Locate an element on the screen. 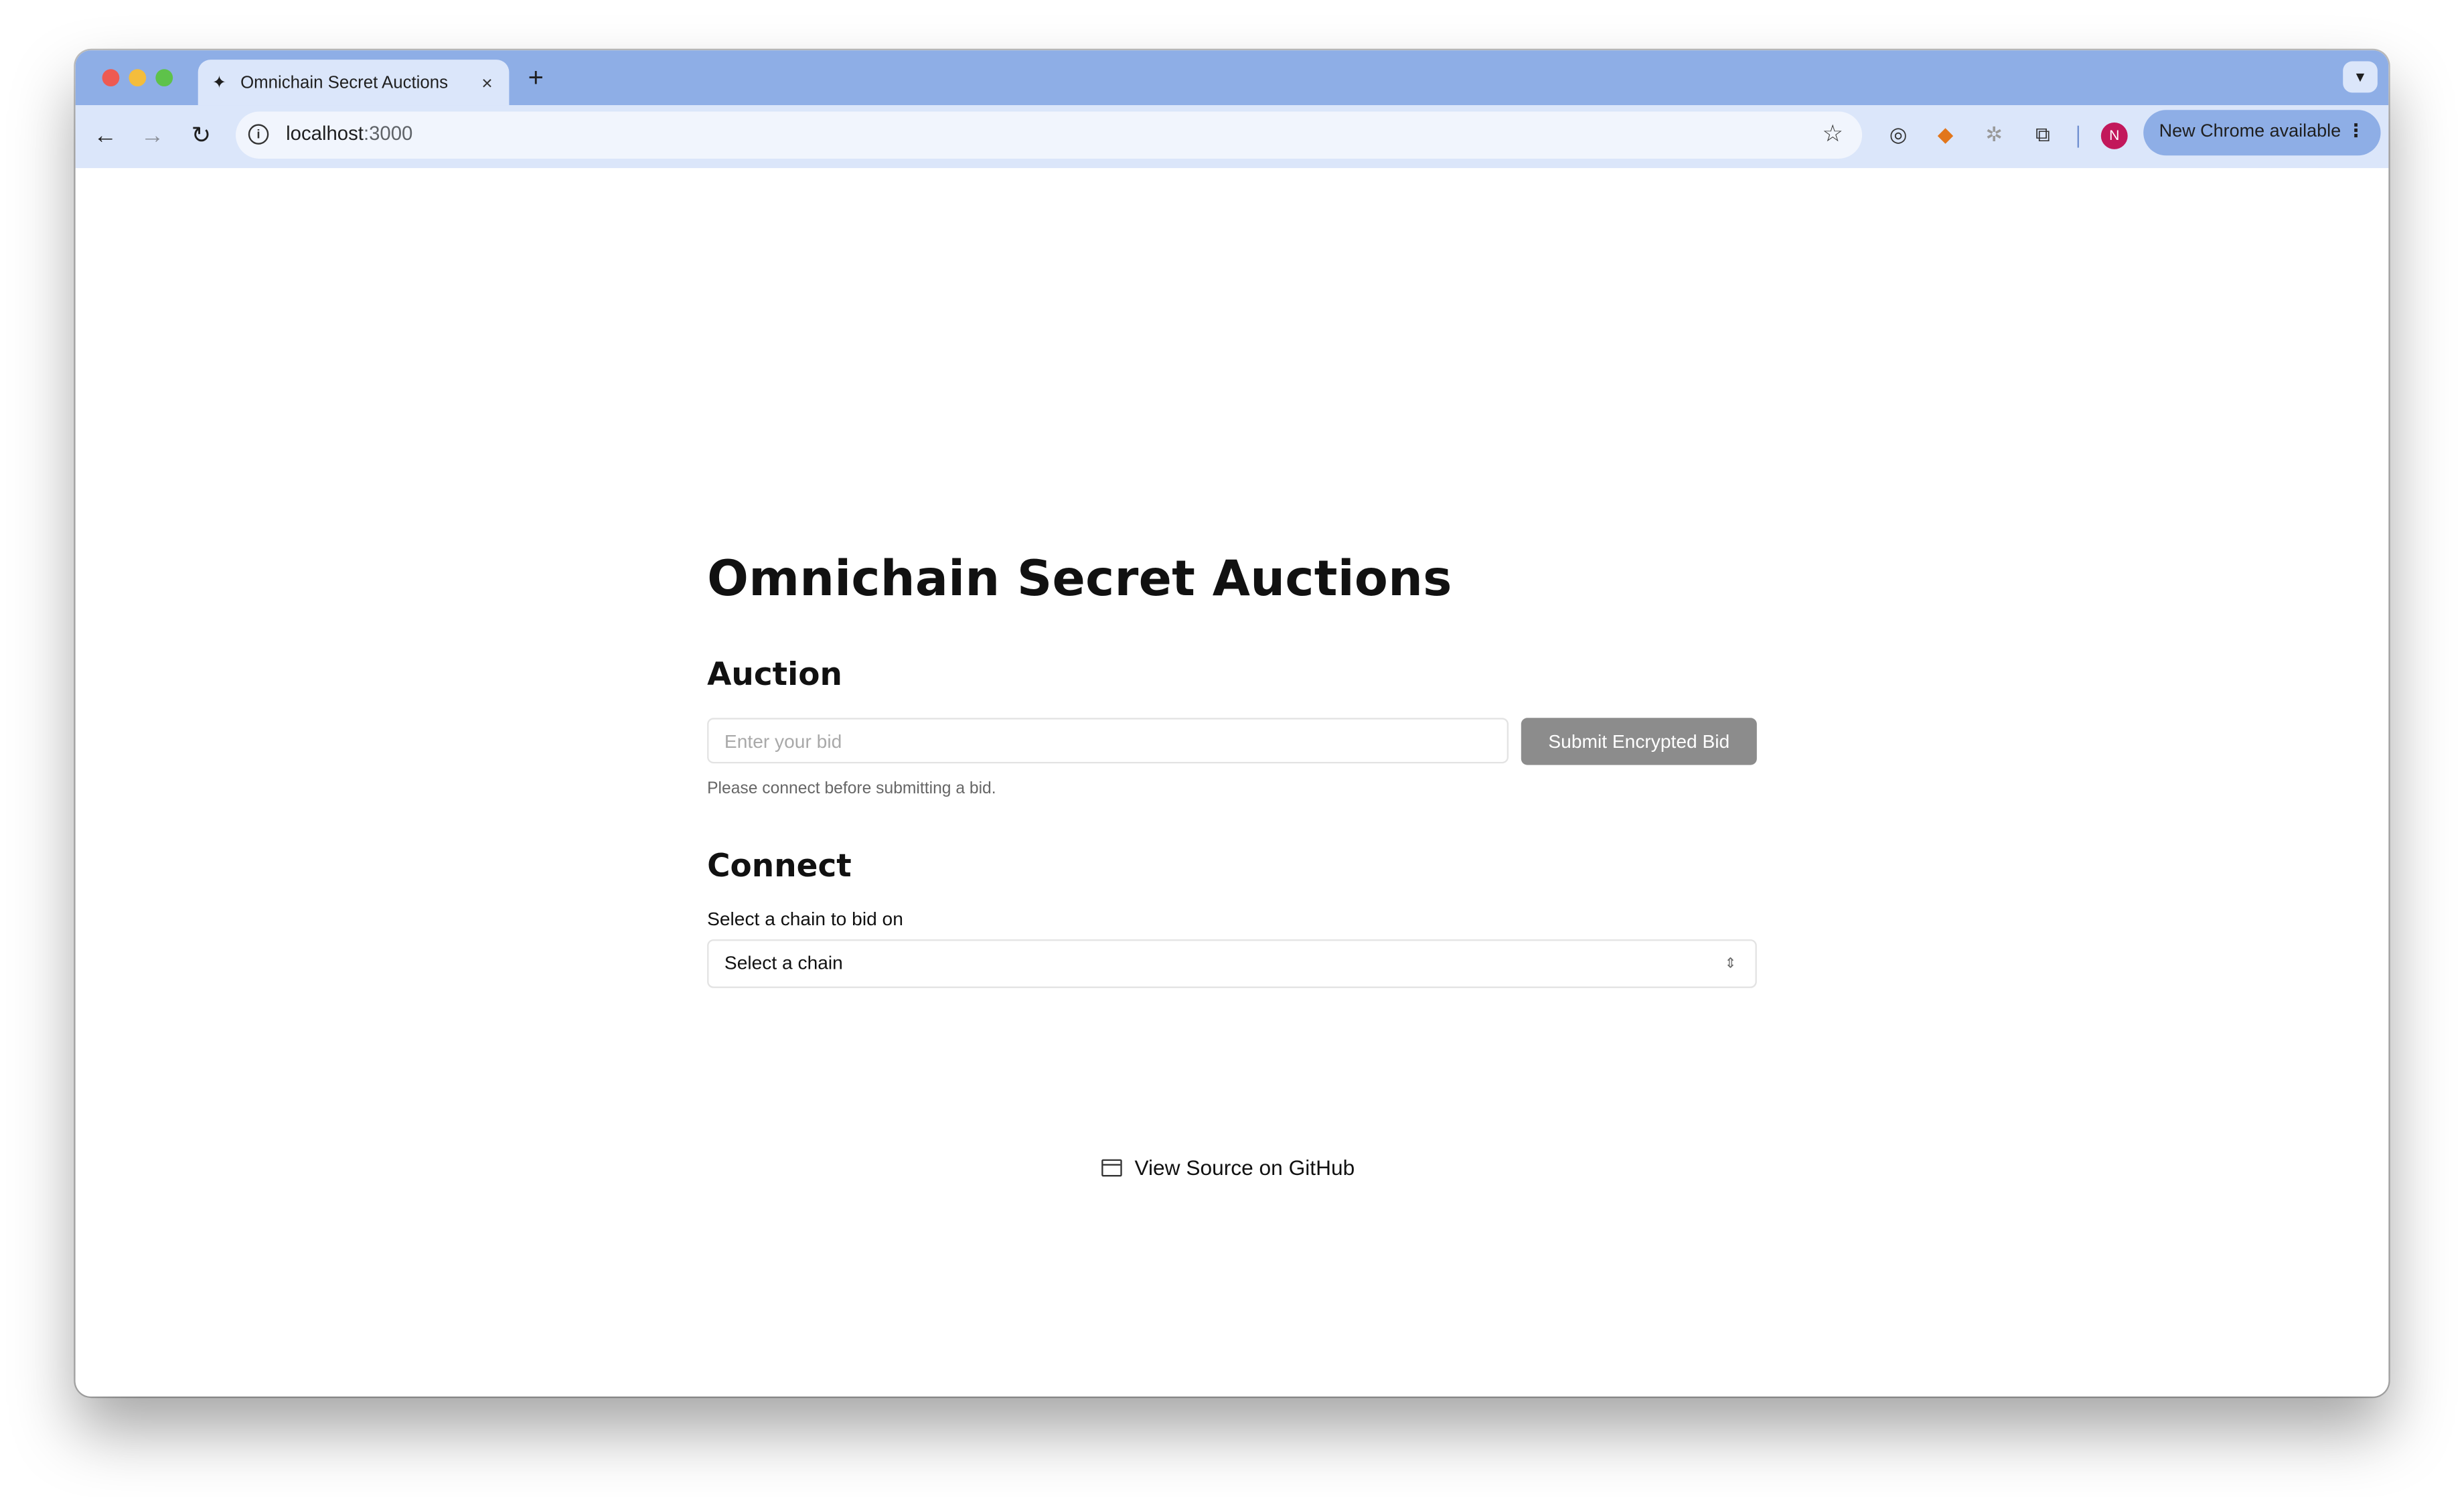  site-info-icon: i is located at coordinates (258, 135).